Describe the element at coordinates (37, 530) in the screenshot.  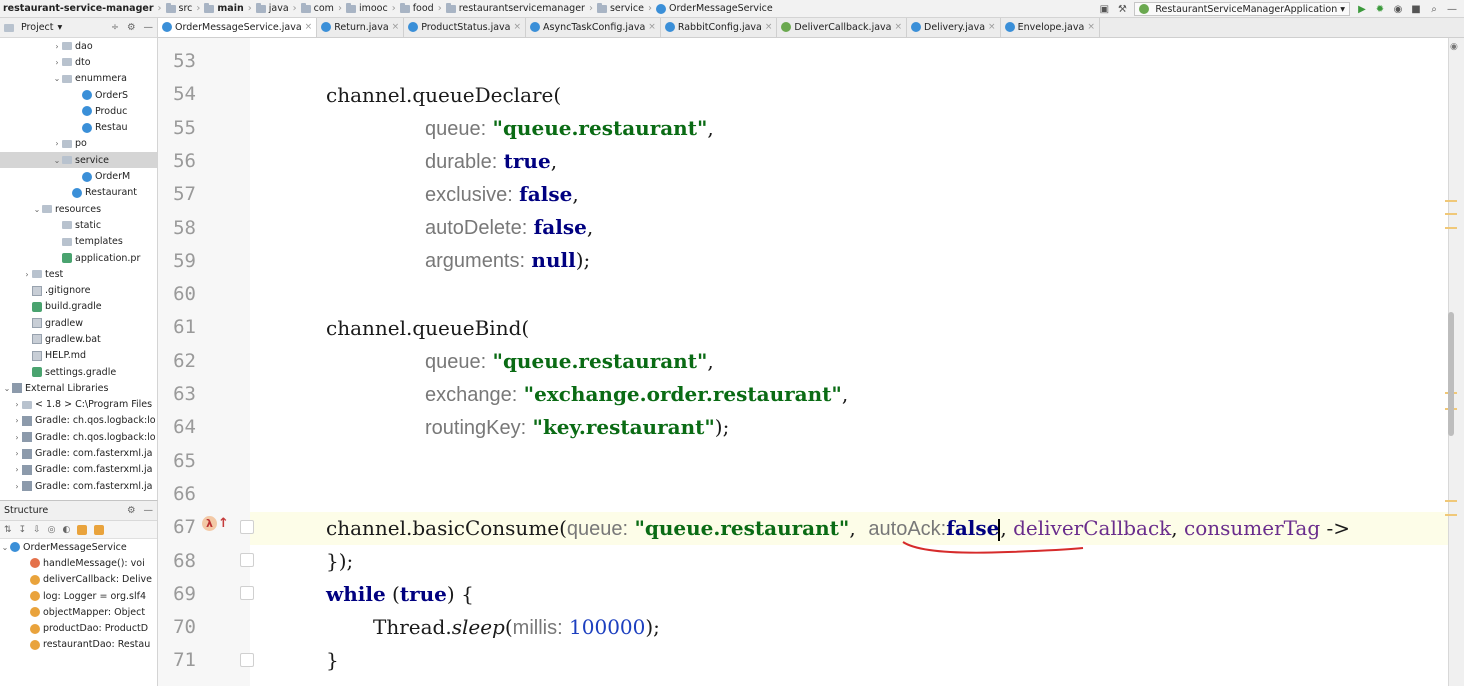
I see `show-inherited-icon: ⇩` at that location.